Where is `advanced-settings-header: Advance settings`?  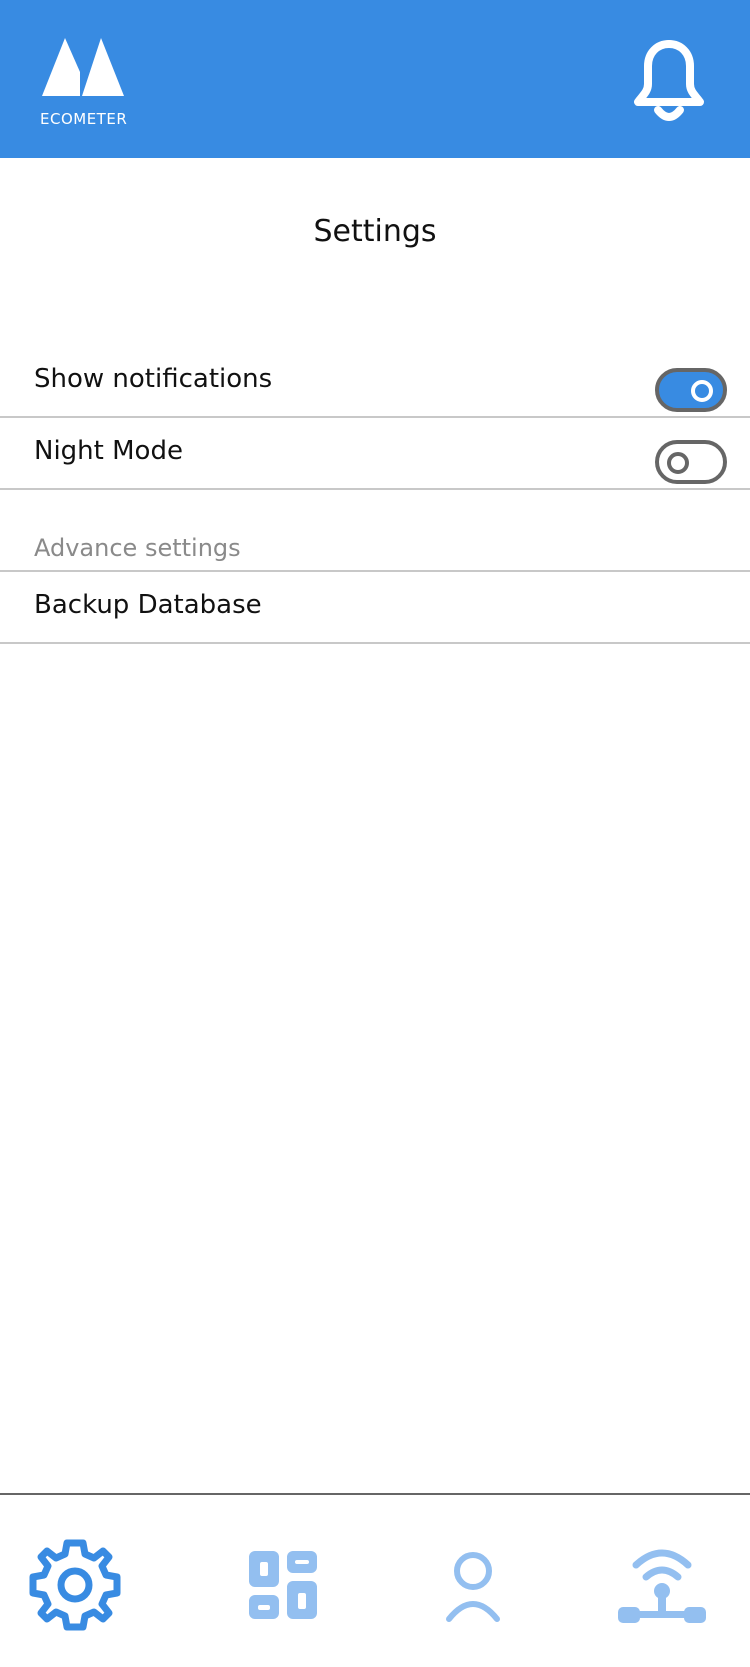 advanced-settings-header: Advance settings is located at coordinates (137, 548).